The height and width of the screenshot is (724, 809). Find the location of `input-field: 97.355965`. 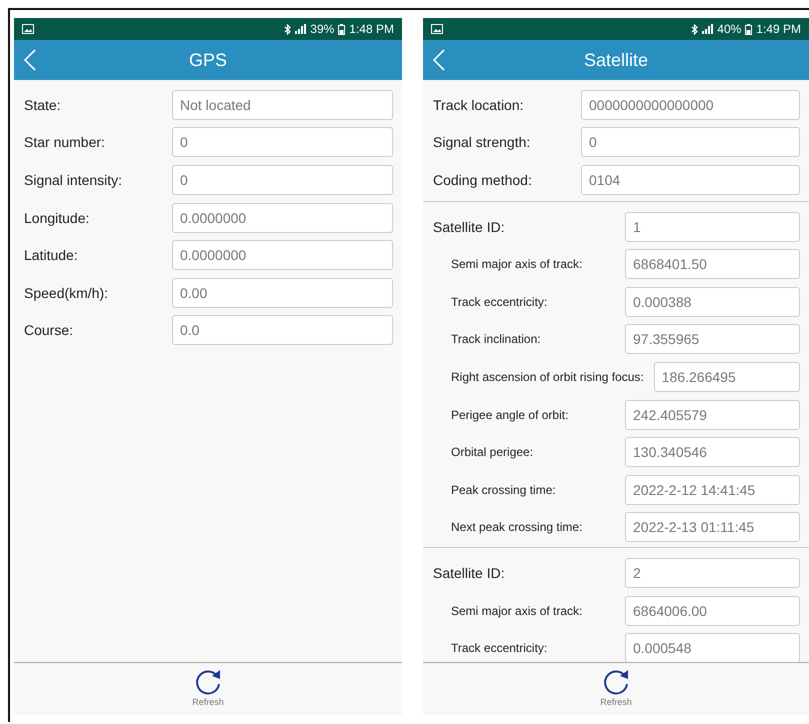

input-field: 97.355965 is located at coordinates (712, 339).